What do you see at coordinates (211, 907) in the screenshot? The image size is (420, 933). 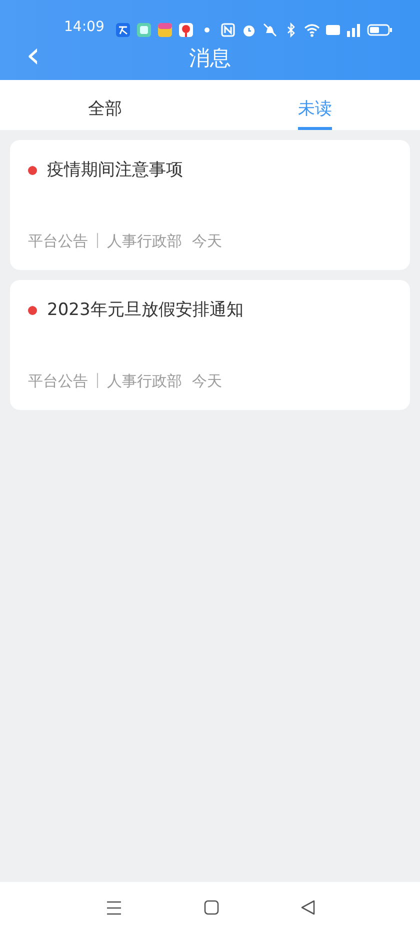 I see `home-icon` at bounding box center [211, 907].